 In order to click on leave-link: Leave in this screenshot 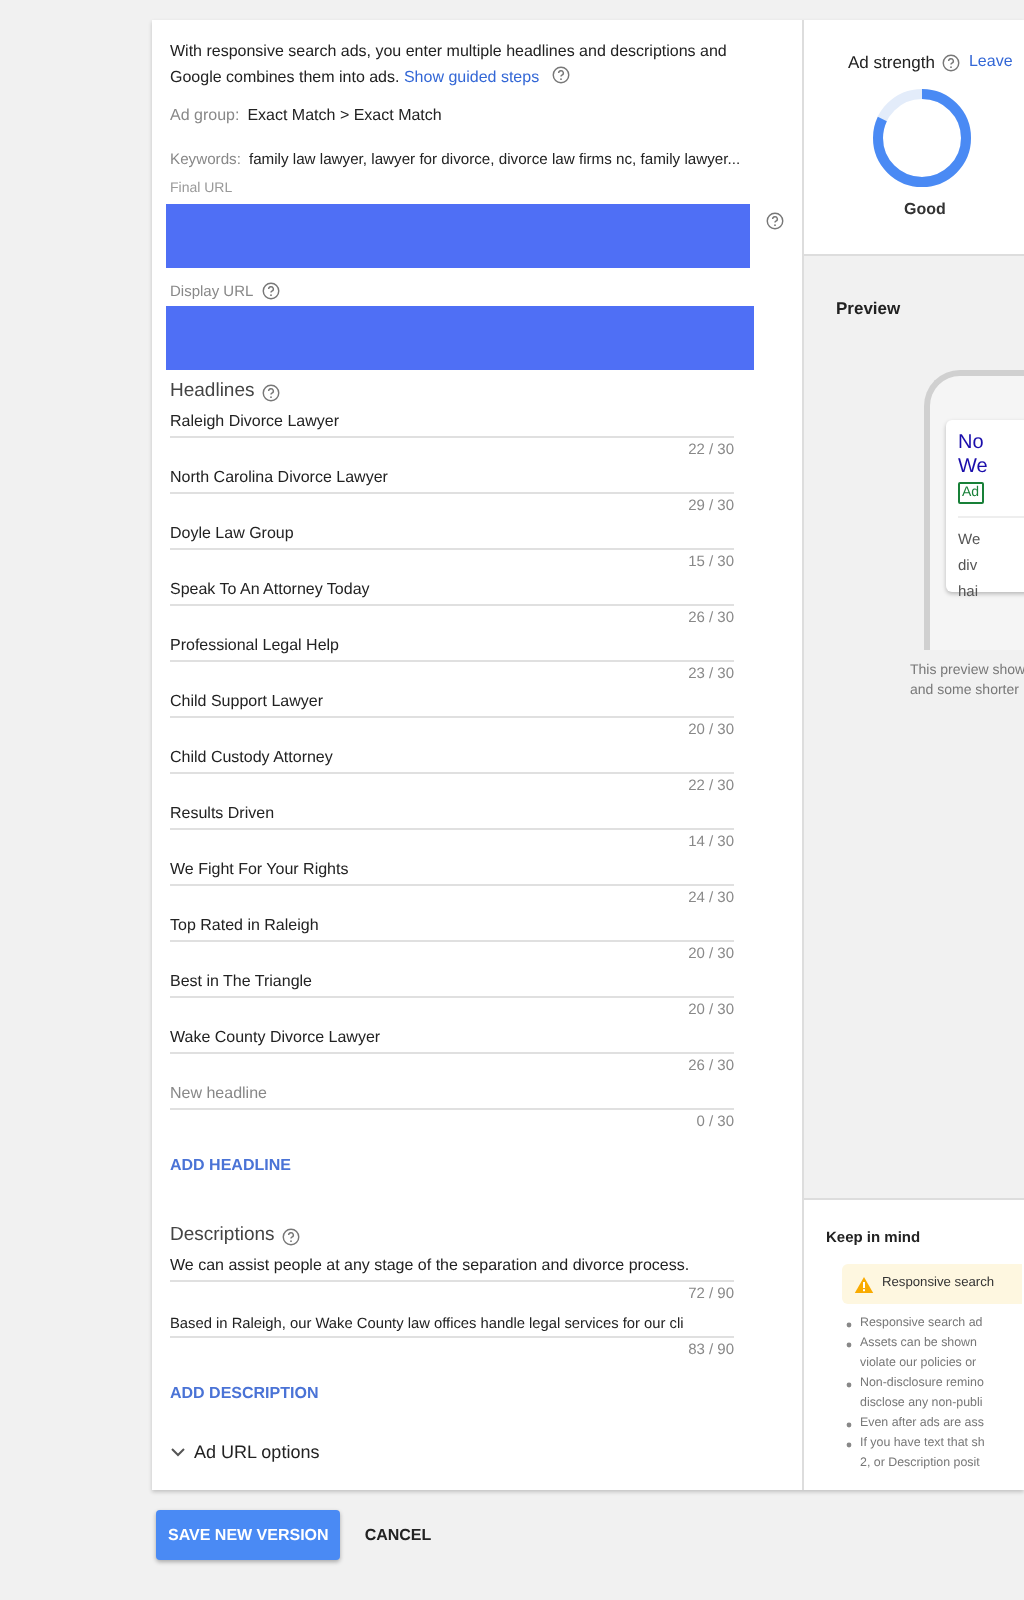, I will do `click(990, 62)`.